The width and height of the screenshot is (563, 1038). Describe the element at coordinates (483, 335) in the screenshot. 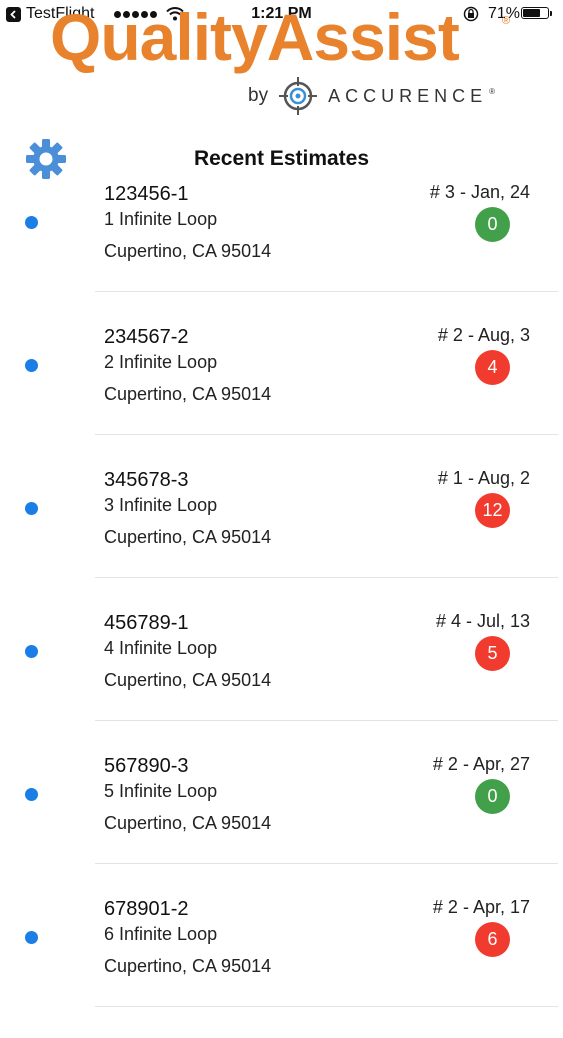

I see `estimate-meta: # 2 - Aug, 3` at that location.